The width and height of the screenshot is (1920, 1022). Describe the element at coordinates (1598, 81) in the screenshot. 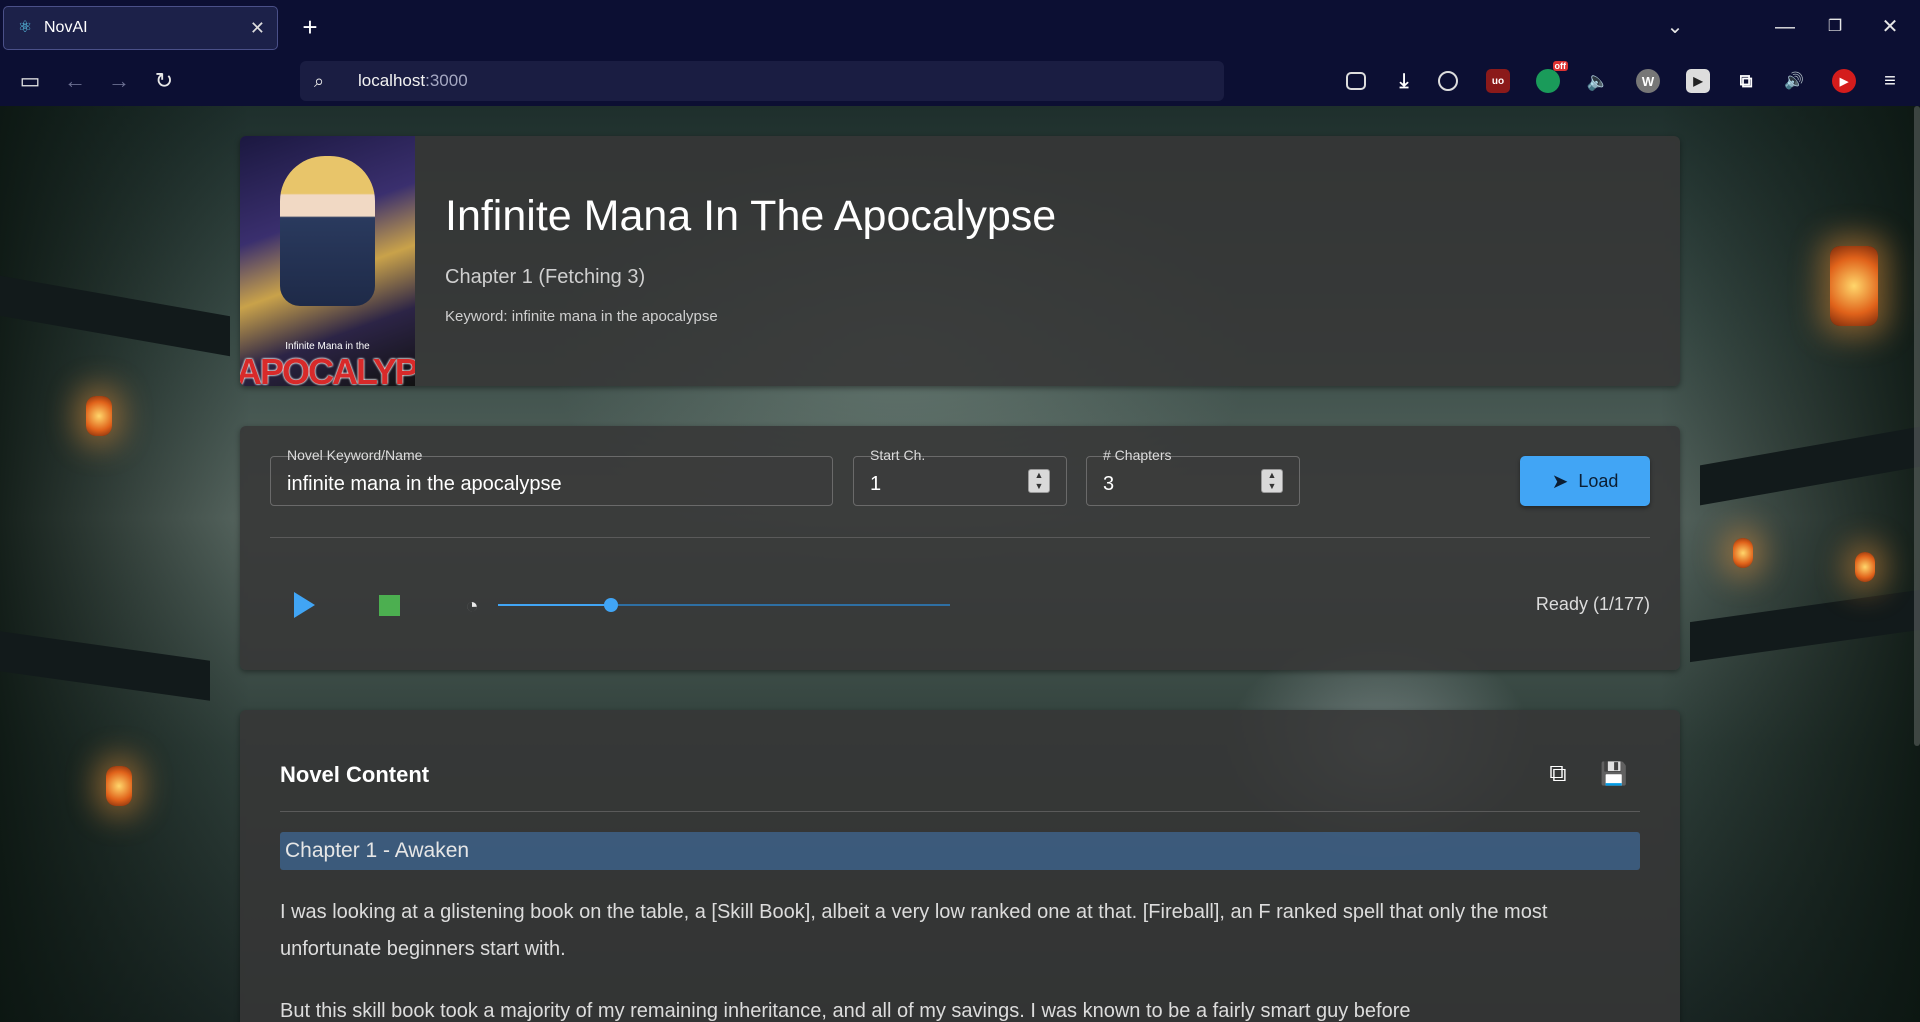

I see `sound-icon: 🔈` at that location.